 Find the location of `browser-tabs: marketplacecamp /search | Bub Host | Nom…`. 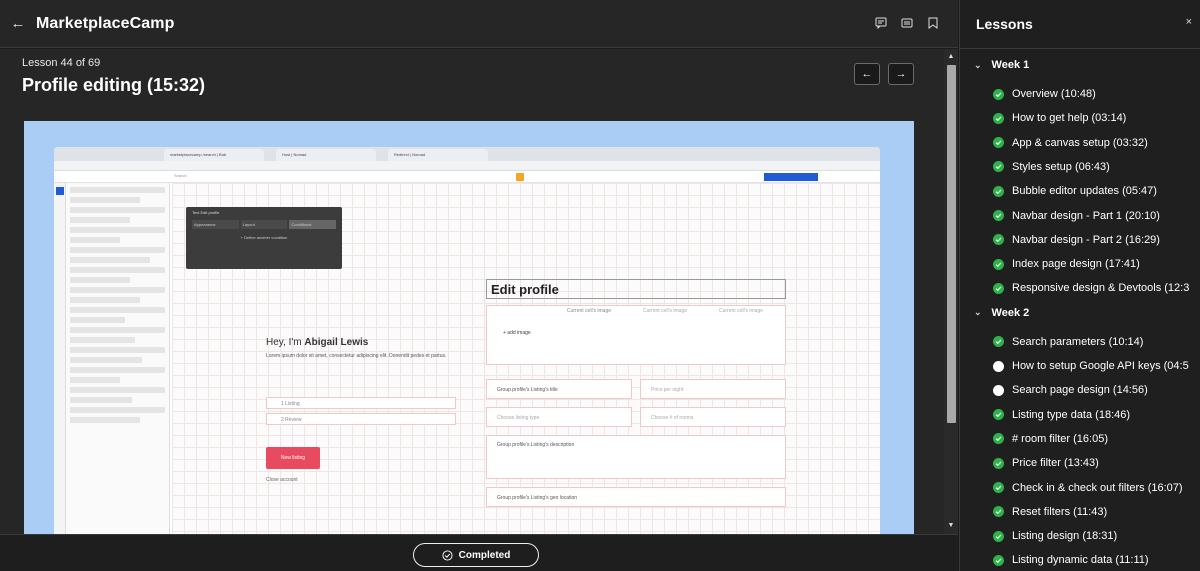

browser-tabs: marketplacecamp /search | Bub Host | Nom… is located at coordinates (467, 154).